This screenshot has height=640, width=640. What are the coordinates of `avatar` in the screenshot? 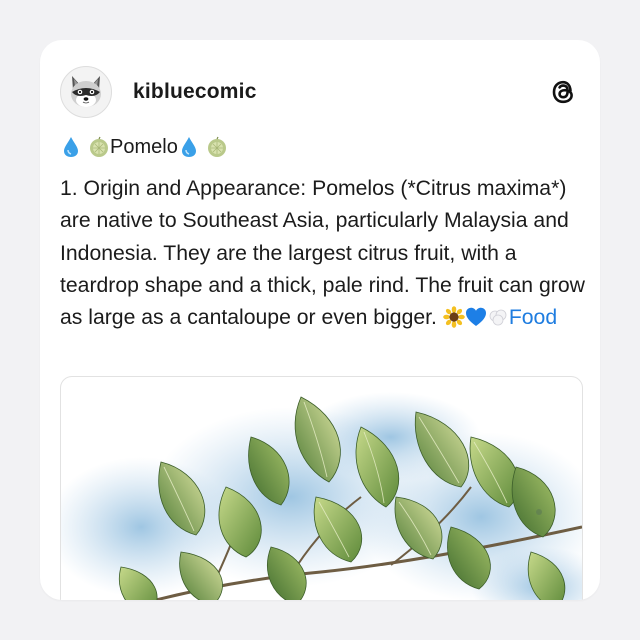 It's located at (86, 92).